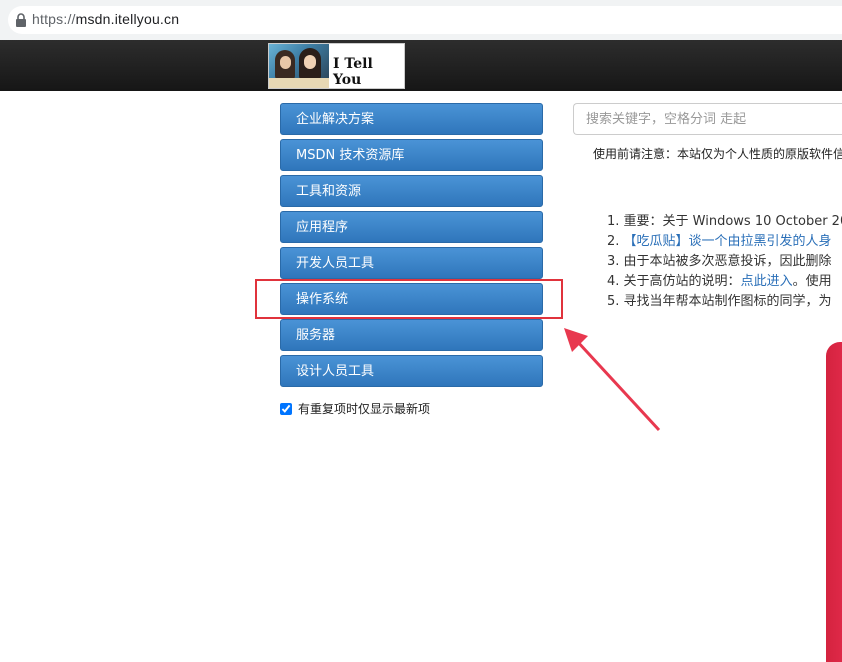 The width and height of the screenshot is (842, 662). Describe the element at coordinates (54, 19) in the screenshot. I see `url-scheme: https://` at that location.